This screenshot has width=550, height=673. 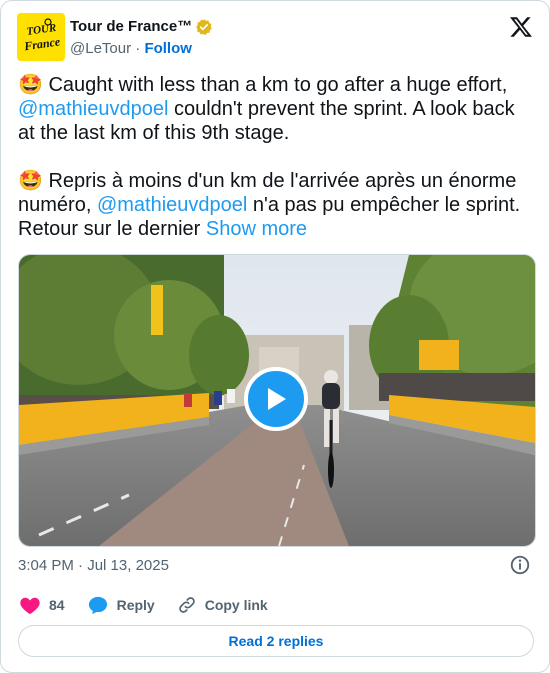 I want to click on heart-icon, so click(x=30, y=606).